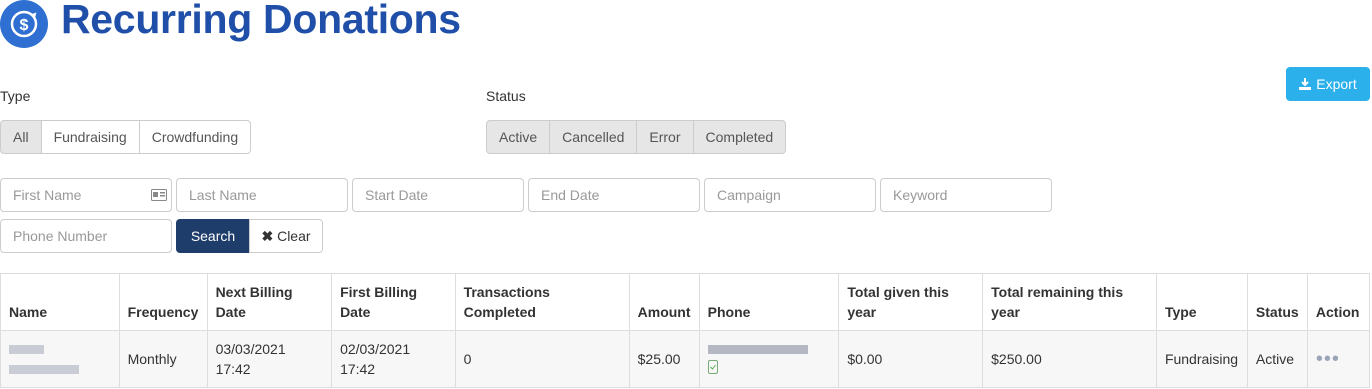  What do you see at coordinates (213, 236) in the screenshot?
I see `search-button: Search` at bounding box center [213, 236].